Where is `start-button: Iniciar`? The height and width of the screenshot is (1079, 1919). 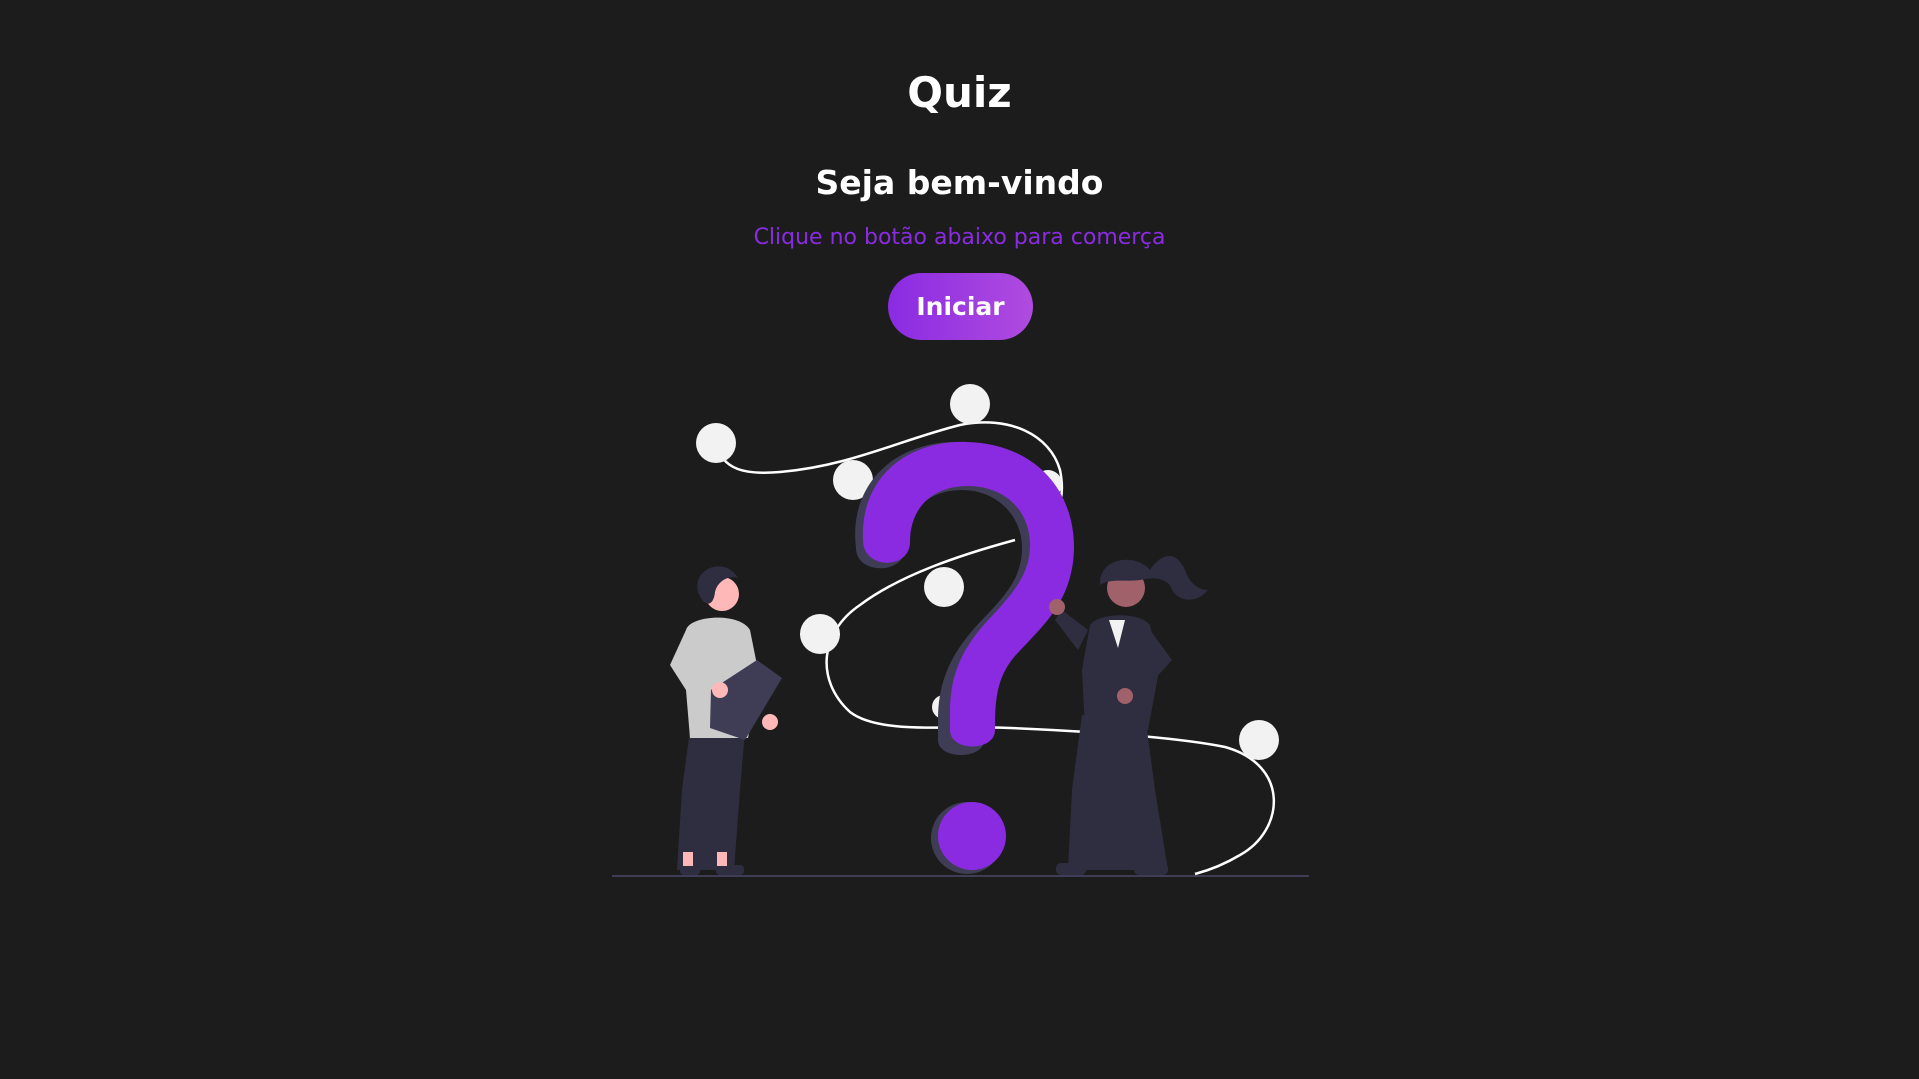 start-button: Iniciar is located at coordinates (960, 306).